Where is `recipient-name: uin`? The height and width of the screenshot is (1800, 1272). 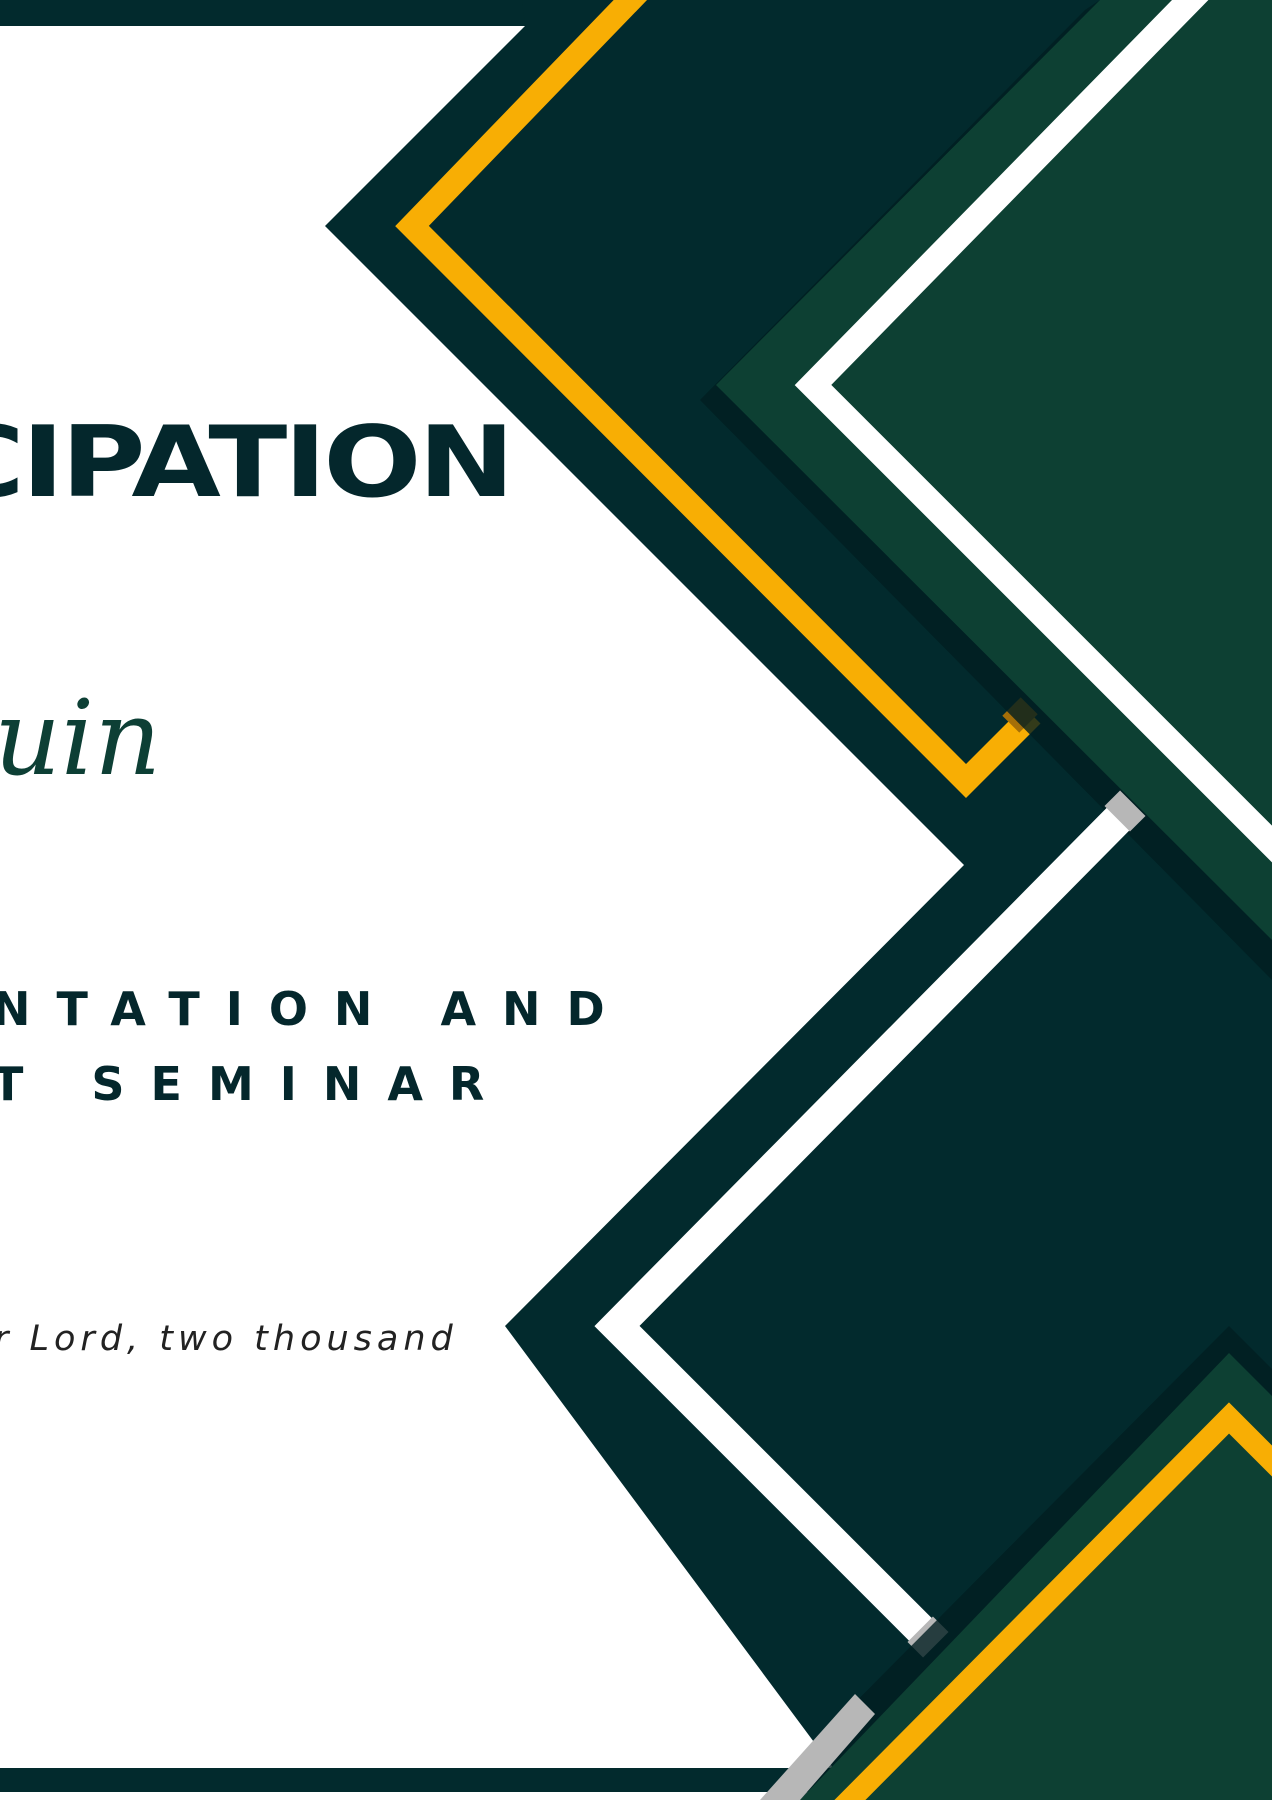
recipient-name: uin is located at coordinates (81, 738).